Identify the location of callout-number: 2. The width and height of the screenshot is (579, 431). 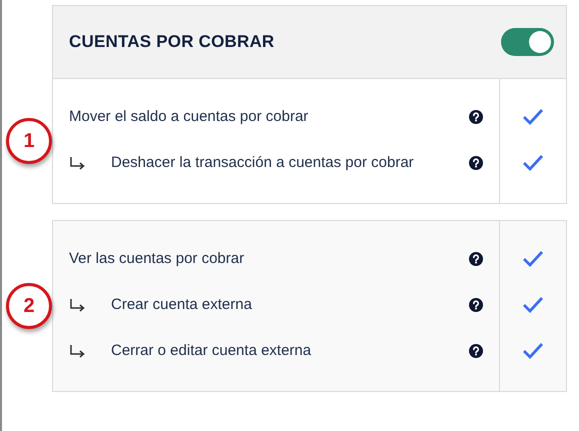
(29, 306).